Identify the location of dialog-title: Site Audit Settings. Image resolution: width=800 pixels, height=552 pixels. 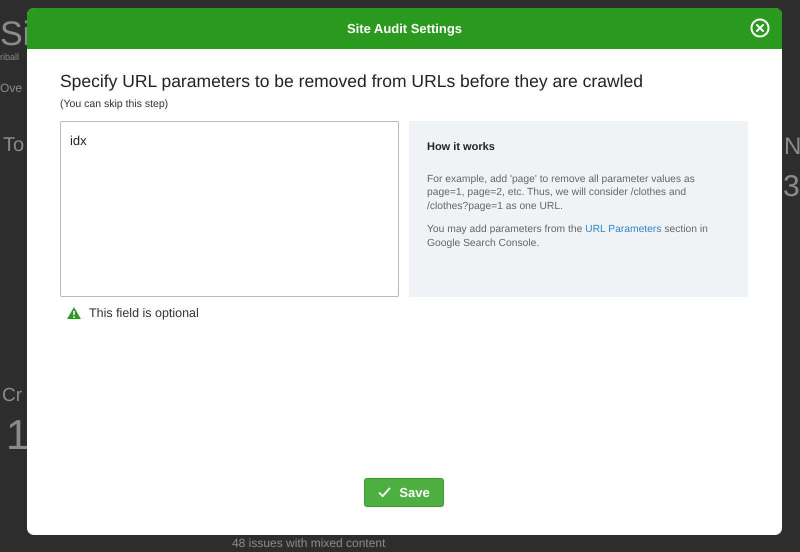
(404, 28).